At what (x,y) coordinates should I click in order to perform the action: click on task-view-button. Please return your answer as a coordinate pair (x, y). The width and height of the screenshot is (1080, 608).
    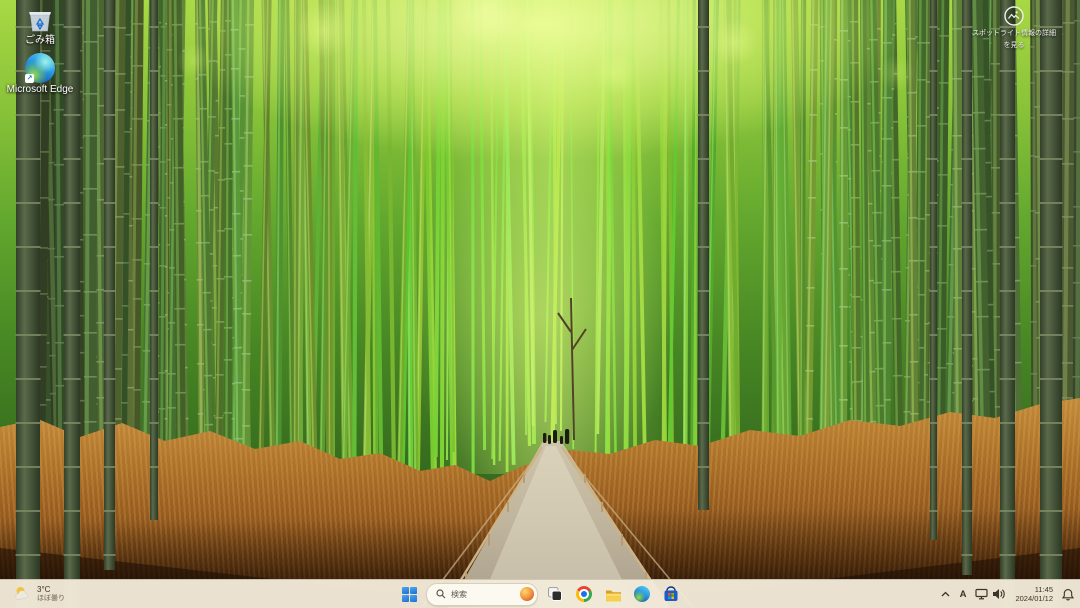
    Looking at the image, I should click on (555, 594).